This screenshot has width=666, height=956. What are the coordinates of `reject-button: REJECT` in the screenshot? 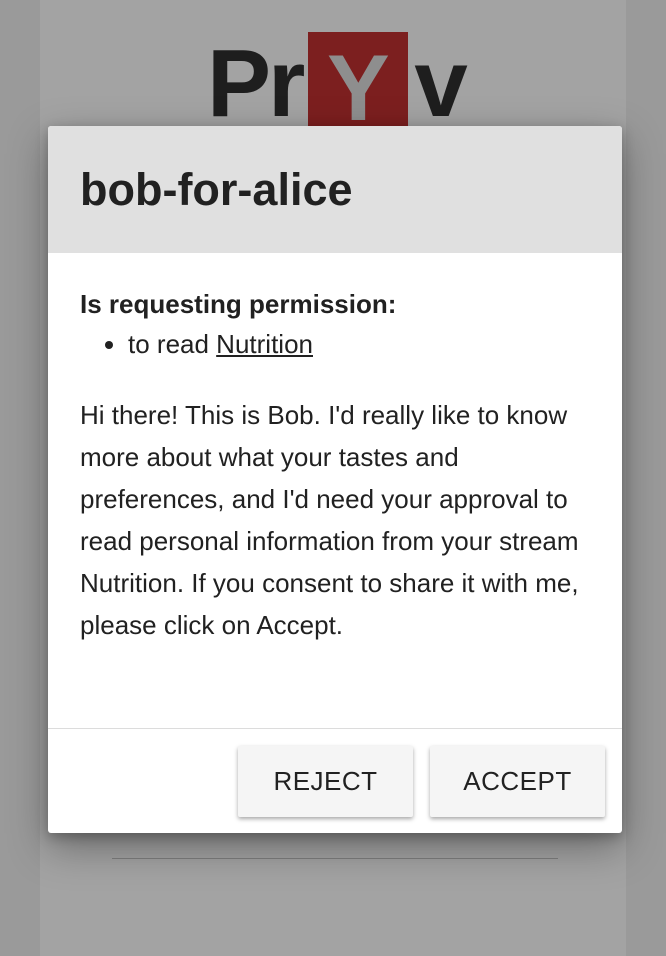 It's located at (325, 781).